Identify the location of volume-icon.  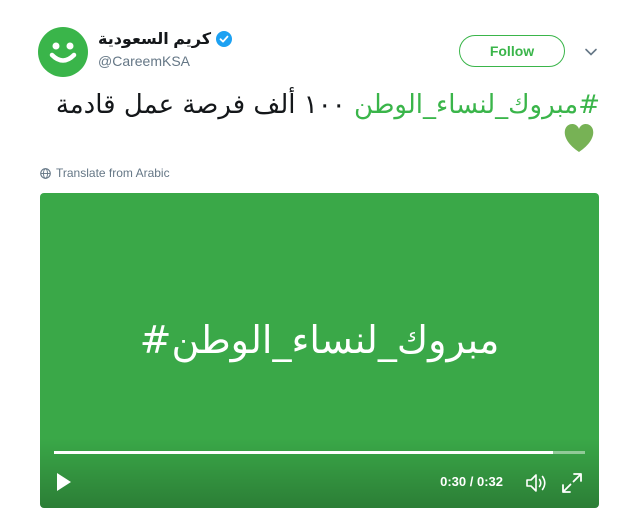
(537, 483).